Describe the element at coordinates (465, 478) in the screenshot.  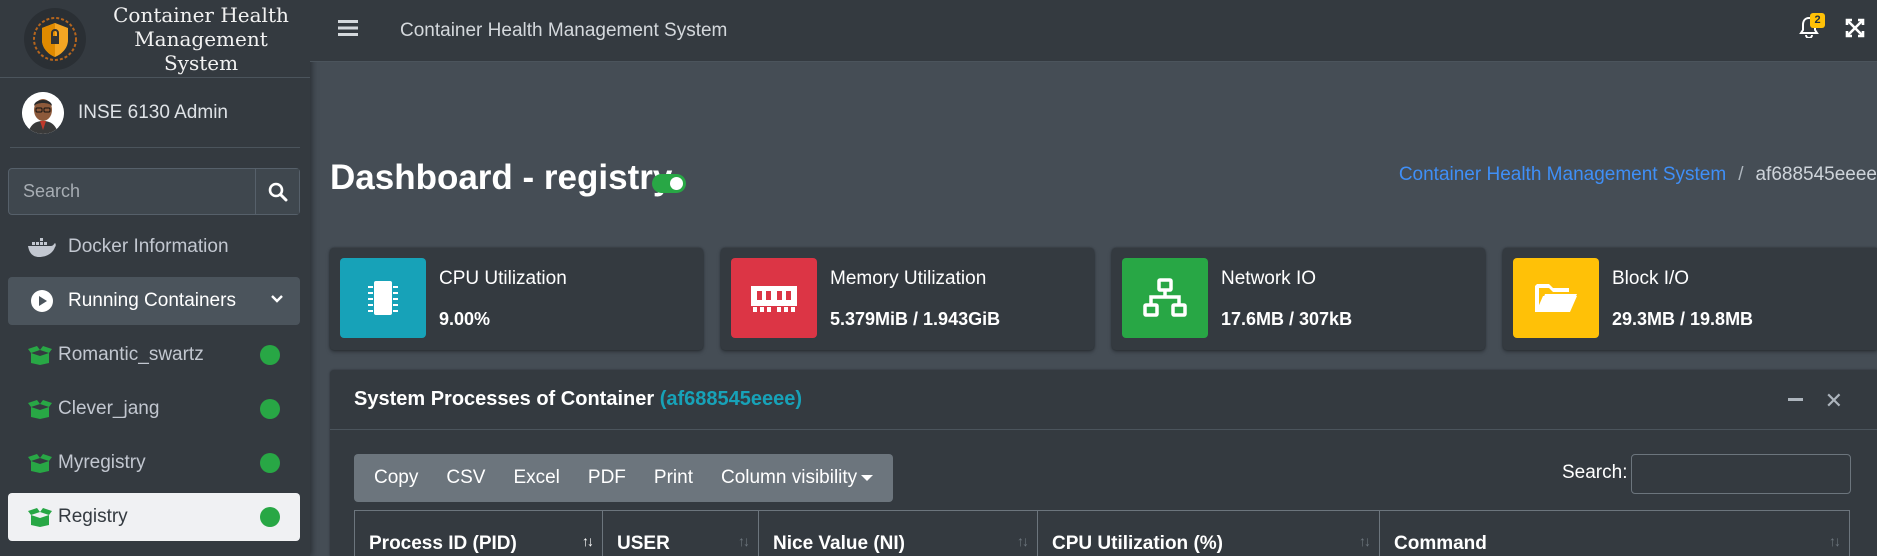
I see `csv-button: CSV` at that location.